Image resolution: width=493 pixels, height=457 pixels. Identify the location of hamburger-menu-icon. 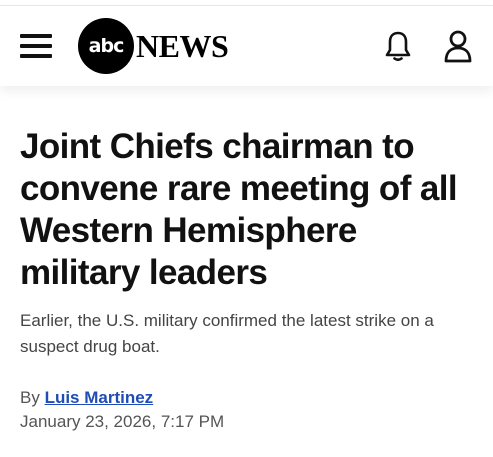
(36, 46).